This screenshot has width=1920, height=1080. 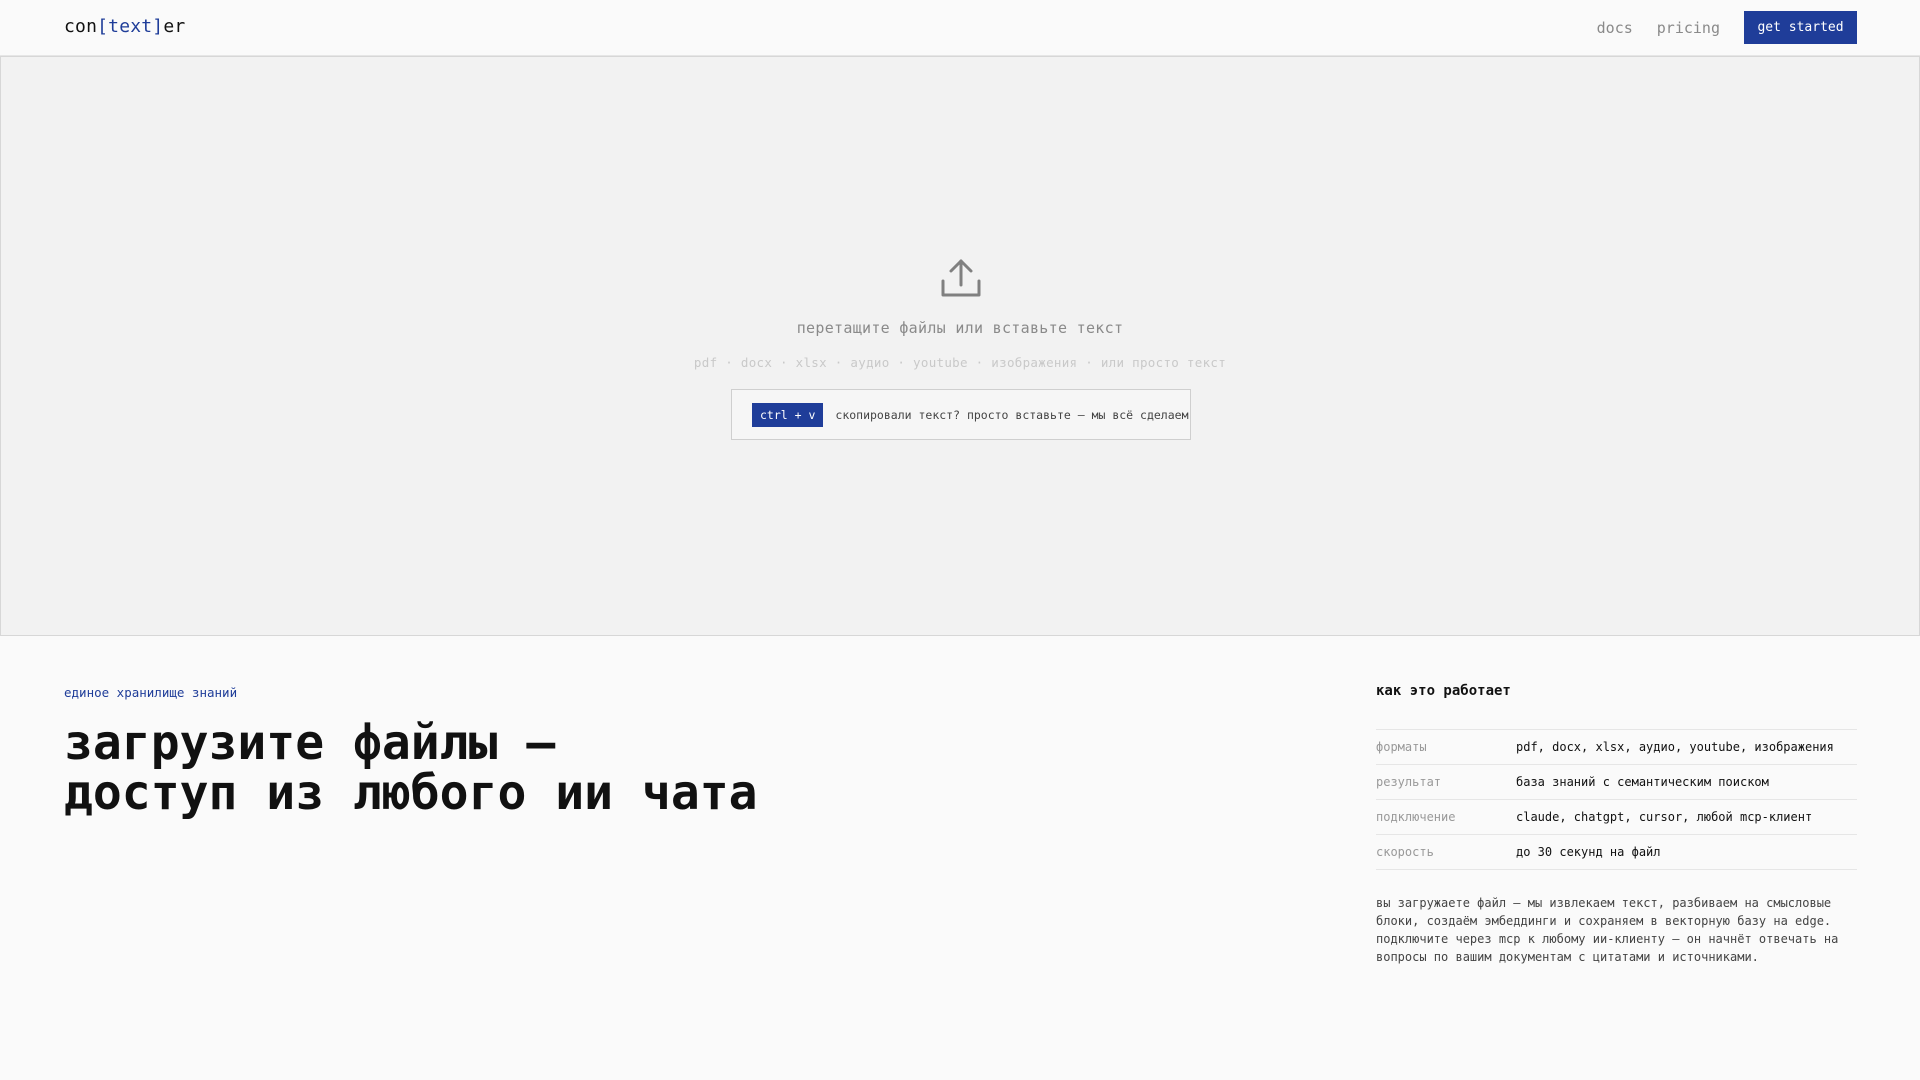 I want to click on table-row: скорость до 30 секунд на файл, so click(x=1616, y=852).